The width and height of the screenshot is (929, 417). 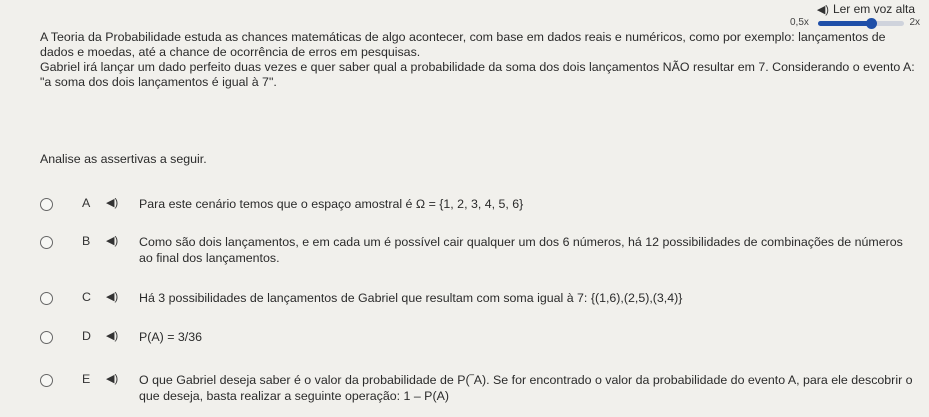 What do you see at coordinates (86, 336) in the screenshot?
I see `option-letter: D` at bounding box center [86, 336].